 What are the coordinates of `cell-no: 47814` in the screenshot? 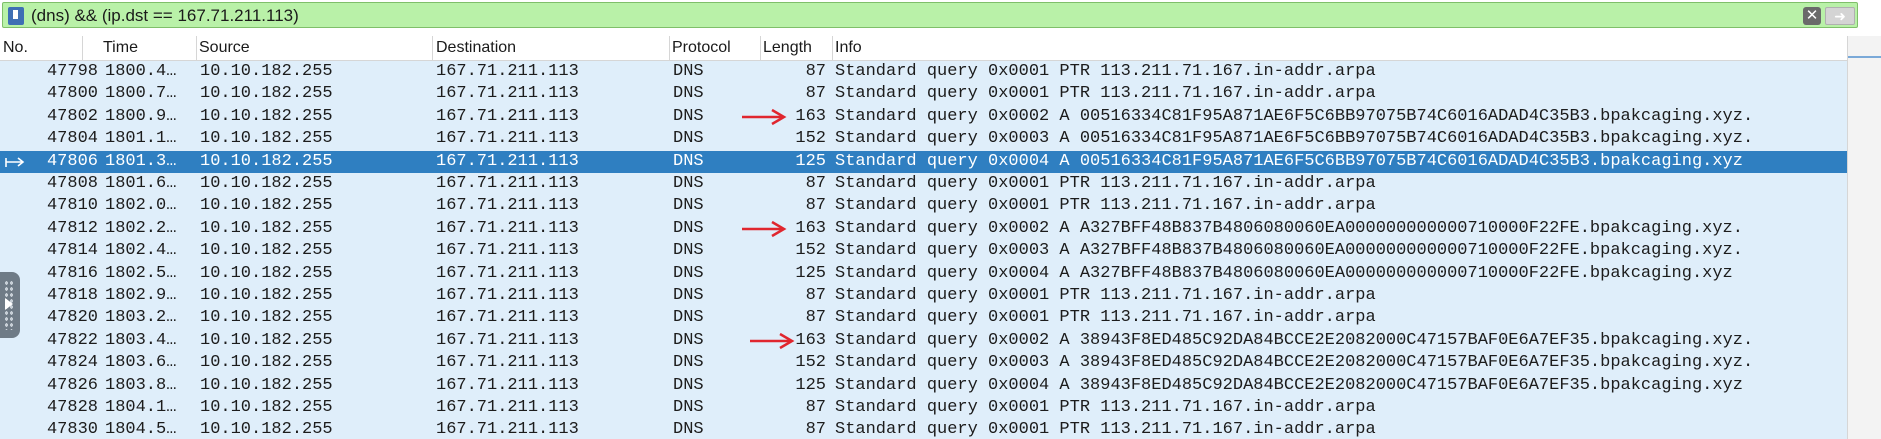 It's located at (72, 251).